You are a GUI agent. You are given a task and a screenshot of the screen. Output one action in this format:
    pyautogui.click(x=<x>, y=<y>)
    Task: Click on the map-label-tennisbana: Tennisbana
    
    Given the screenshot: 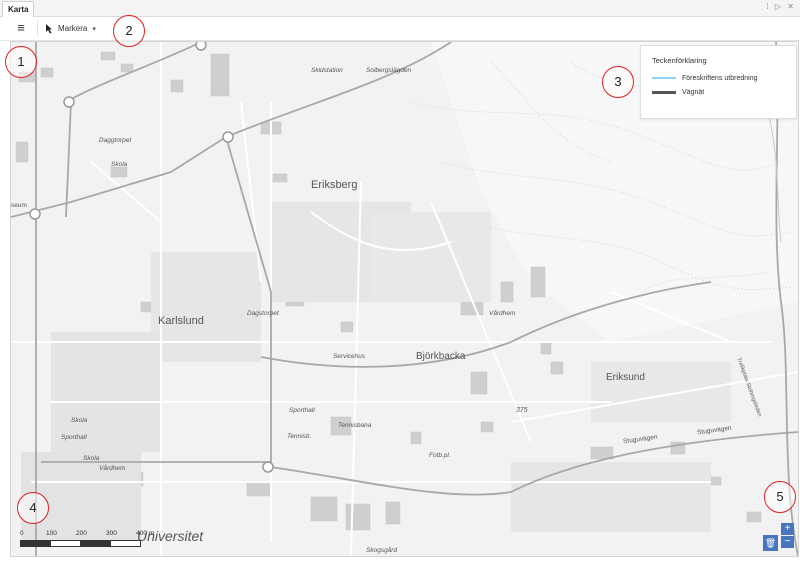 What is the action you would take?
    pyautogui.click(x=355, y=425)
    